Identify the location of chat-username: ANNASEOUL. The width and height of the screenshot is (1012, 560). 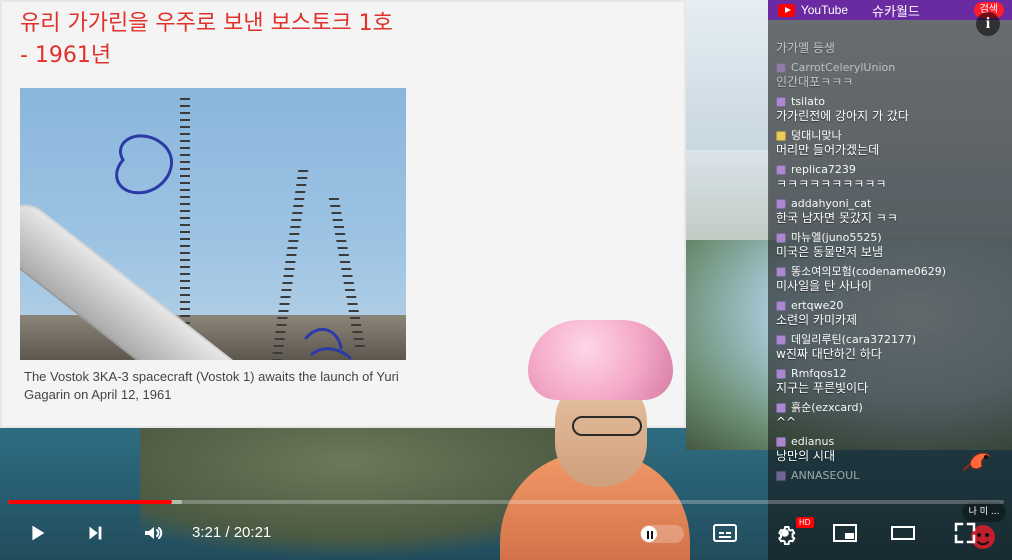
(825, 475).